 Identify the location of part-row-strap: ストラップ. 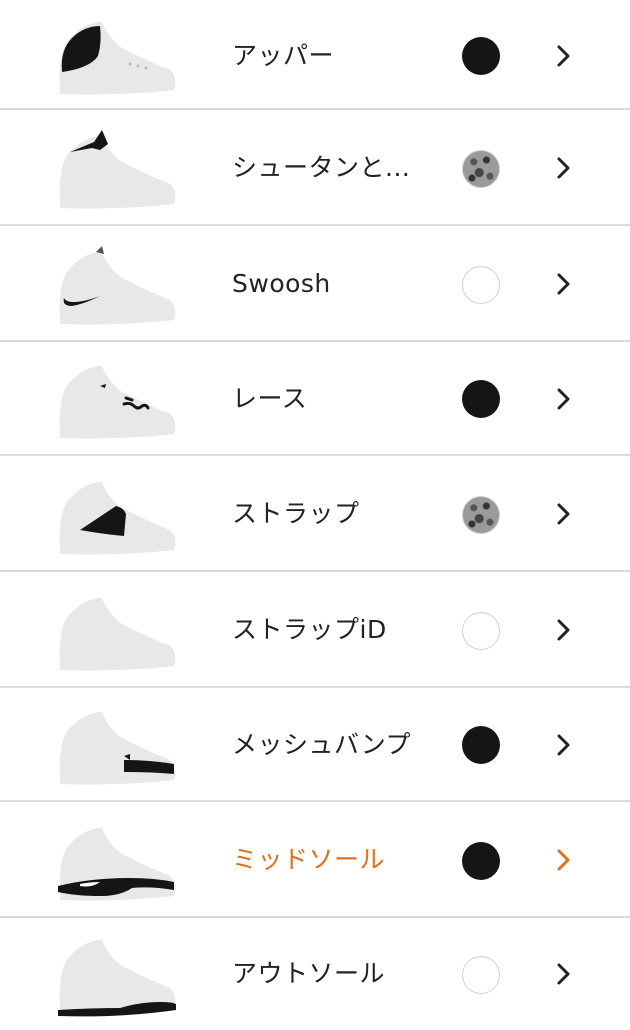
(315, 514).